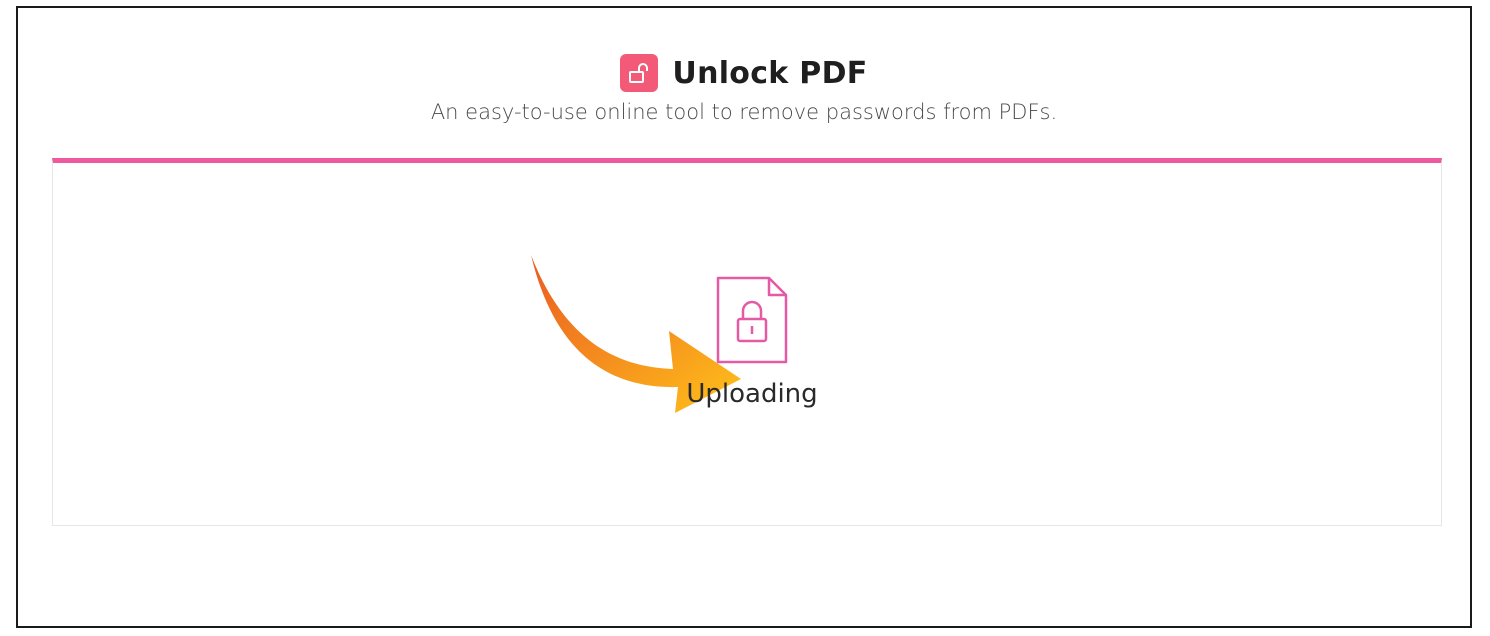 Image resolution: width=1490 pixels, height=636 pixels. Describe the element at coordinates (639, 73) in the screenshot. I see `unlock-icon` at that location.